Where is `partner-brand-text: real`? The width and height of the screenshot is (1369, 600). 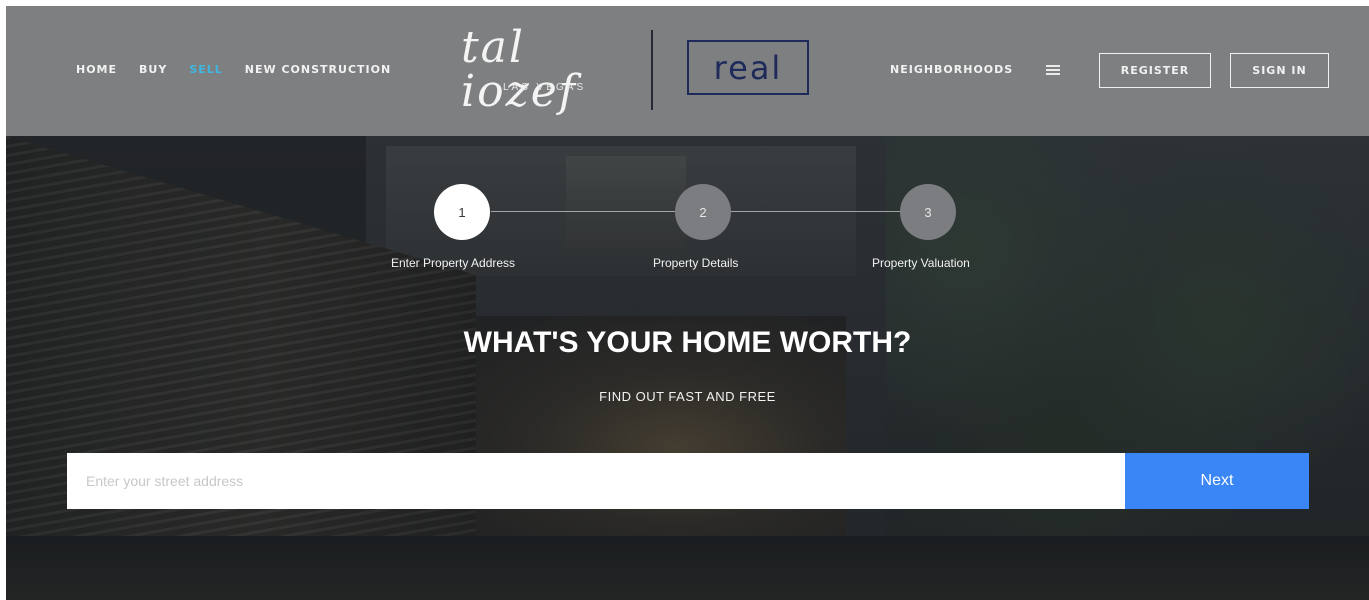
partner-brand-text: real is located at coordinates (748, 67).